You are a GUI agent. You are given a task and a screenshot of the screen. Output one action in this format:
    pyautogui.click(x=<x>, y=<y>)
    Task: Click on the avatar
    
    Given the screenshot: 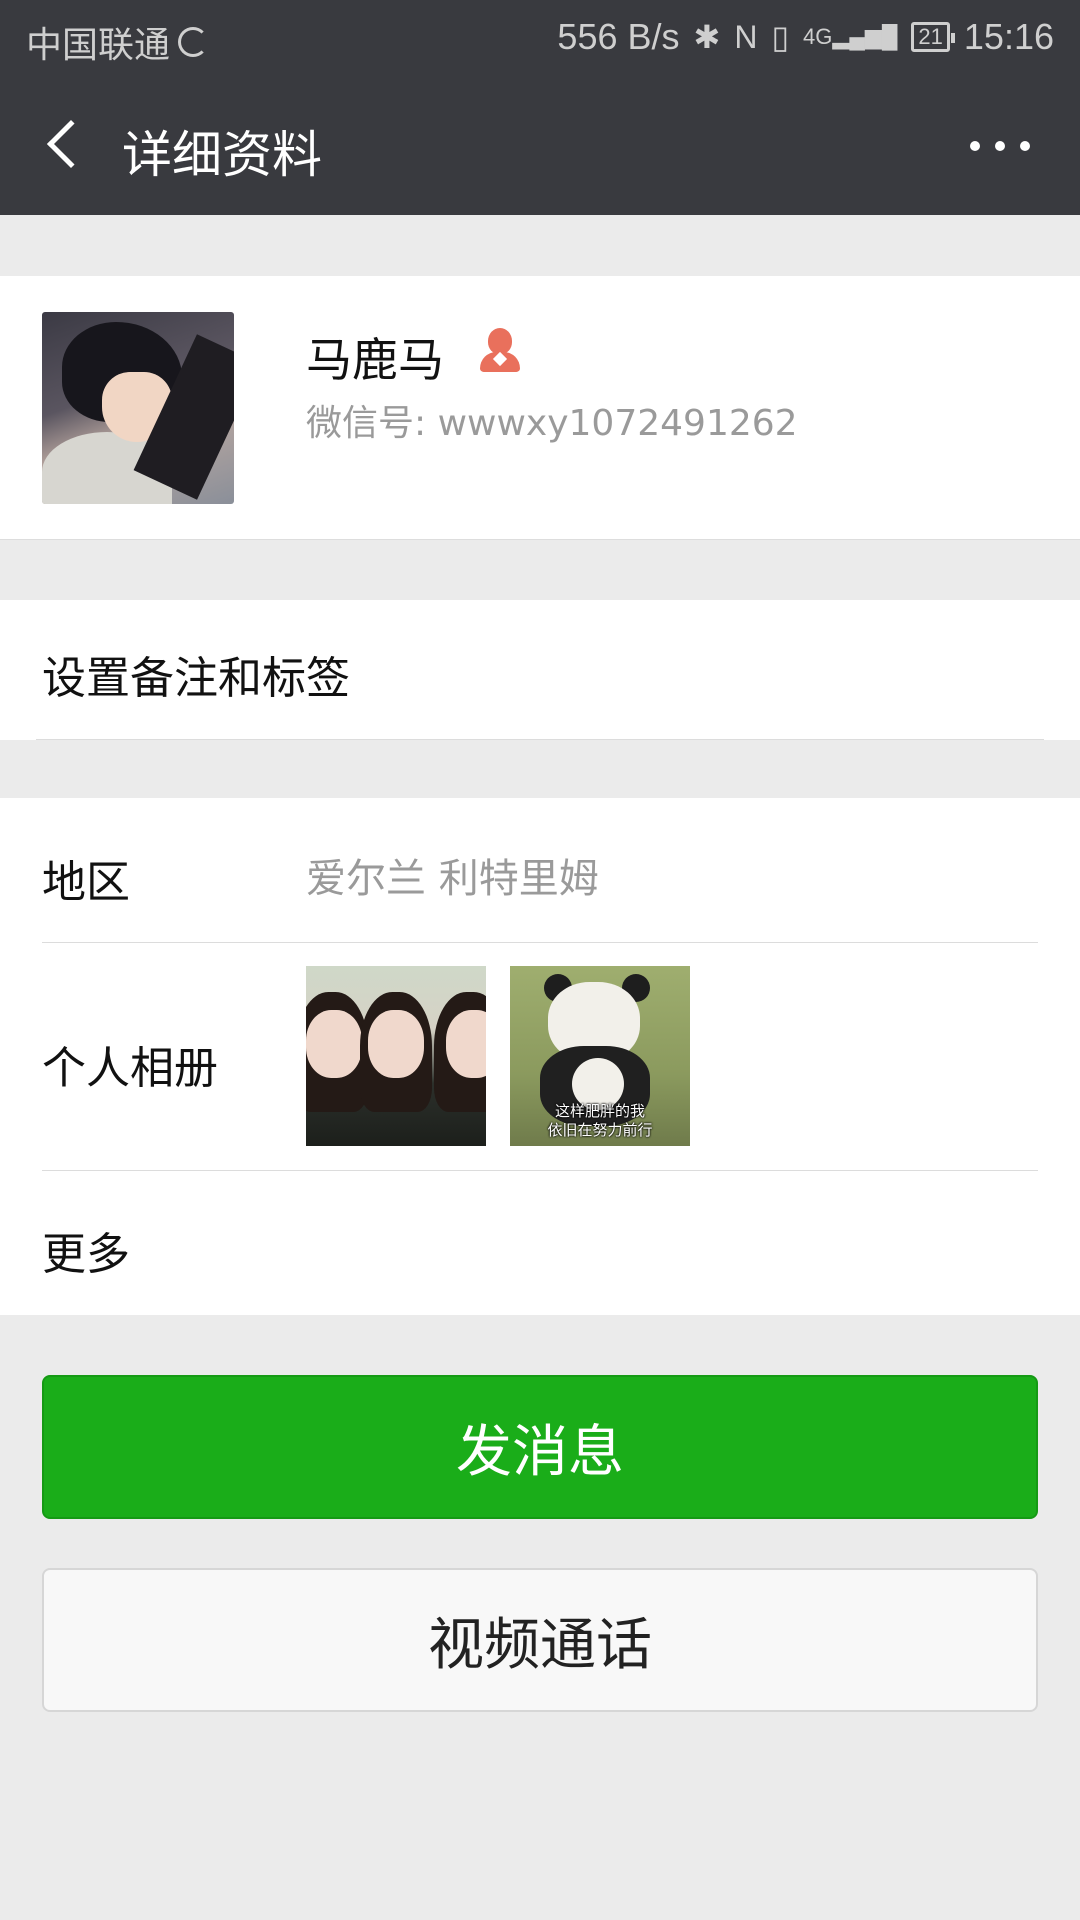 What is the action you would take?
    pyautogui.click(x=138, y=408)
    